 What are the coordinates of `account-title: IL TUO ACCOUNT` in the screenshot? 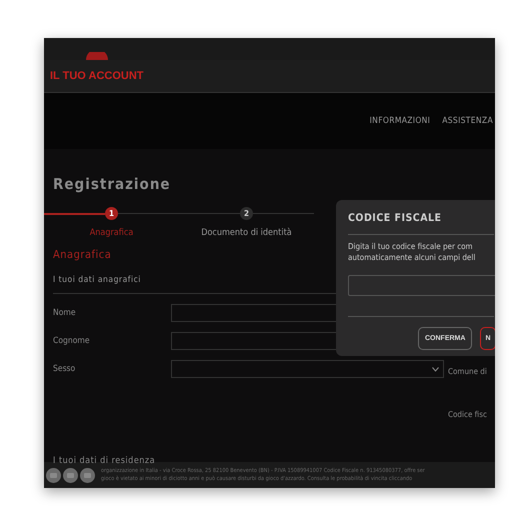 It's located at (97, 76).